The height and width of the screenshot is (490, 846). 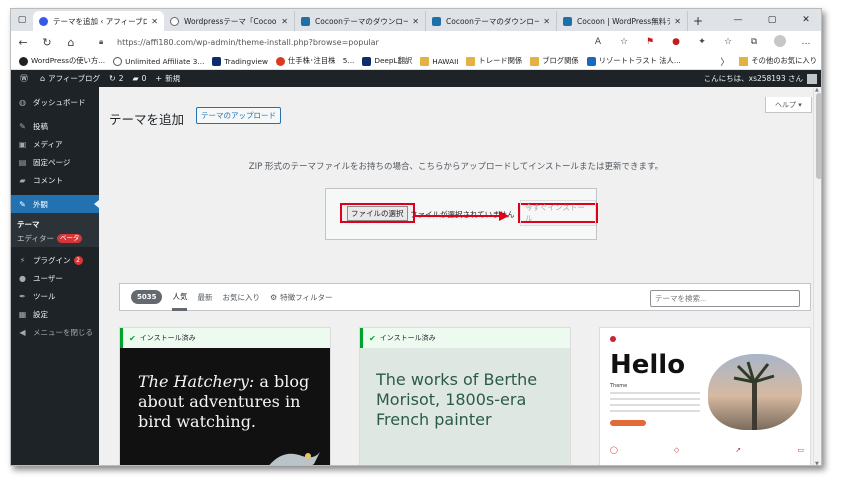 What do you see at coordinates (768, 61) in the screenshot?
I see `other-bookmarks: 〉 その他のお気に入り` at bounding box center [768, 61].